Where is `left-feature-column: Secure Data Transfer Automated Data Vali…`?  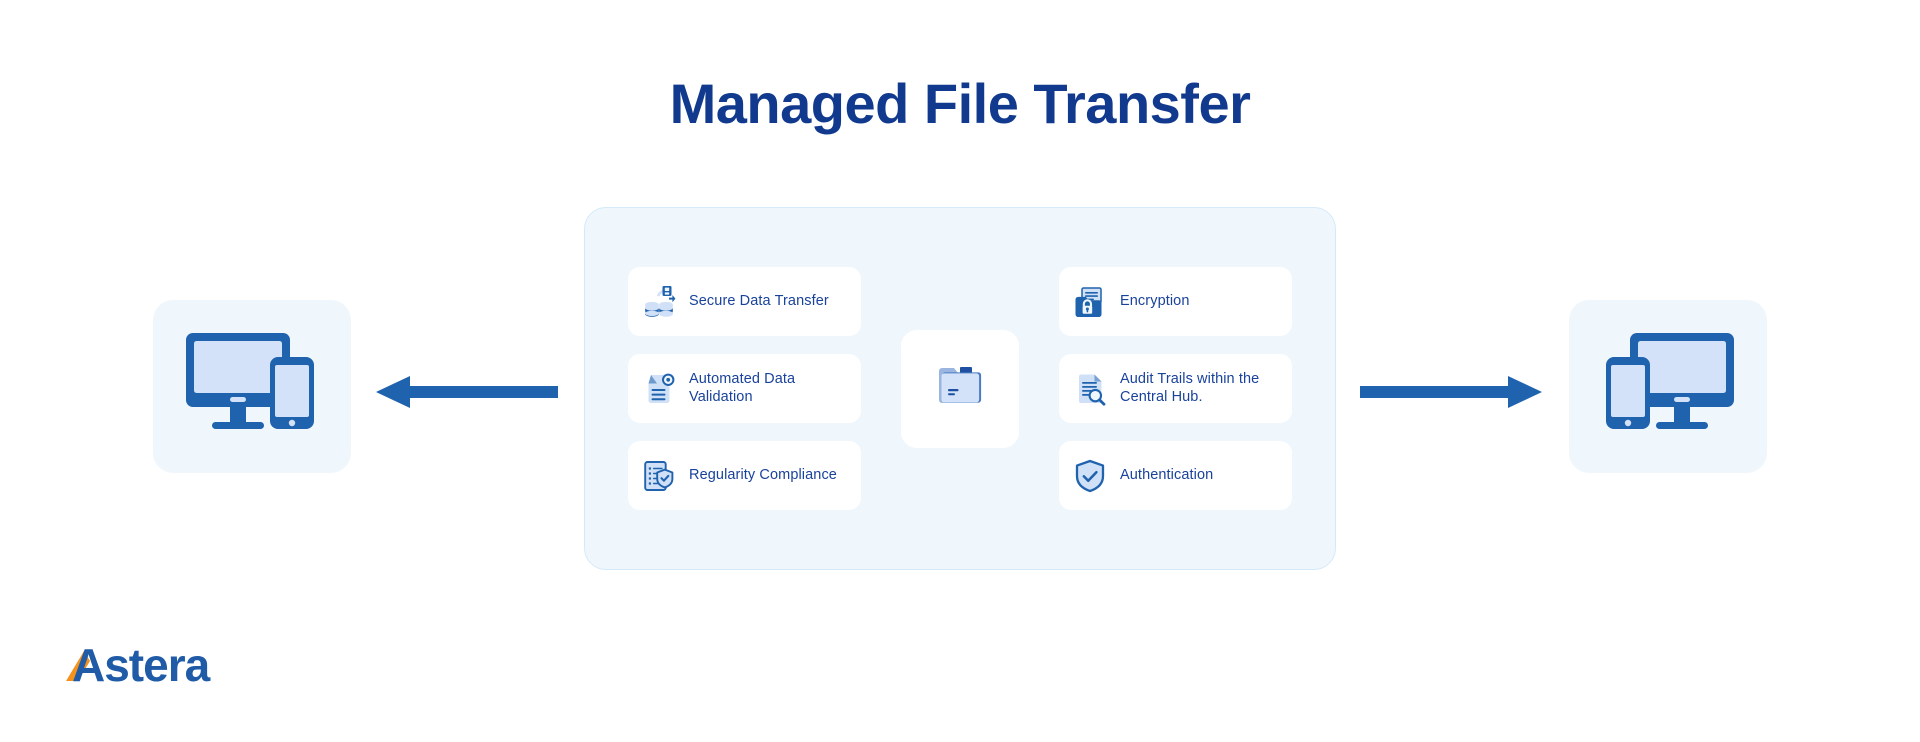 left-feature-column: Secure Data Transfer Automated Data Vali… is located at coordinates (744, 388).